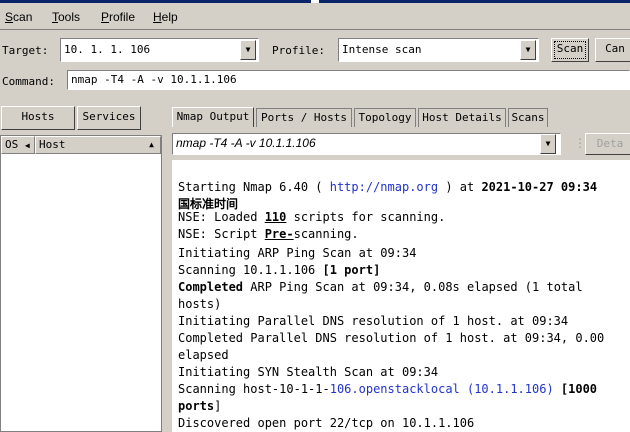 This screenshot has width=630, height=432. I want to click on tab-nmap-output: Nmap Output, so click(213, 117).